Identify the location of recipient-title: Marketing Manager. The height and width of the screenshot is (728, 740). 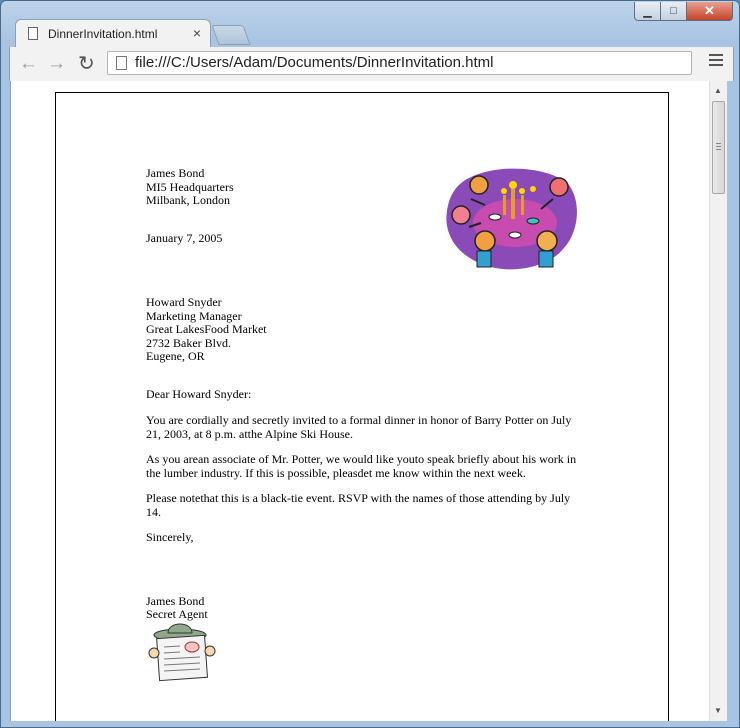
(194, 315).